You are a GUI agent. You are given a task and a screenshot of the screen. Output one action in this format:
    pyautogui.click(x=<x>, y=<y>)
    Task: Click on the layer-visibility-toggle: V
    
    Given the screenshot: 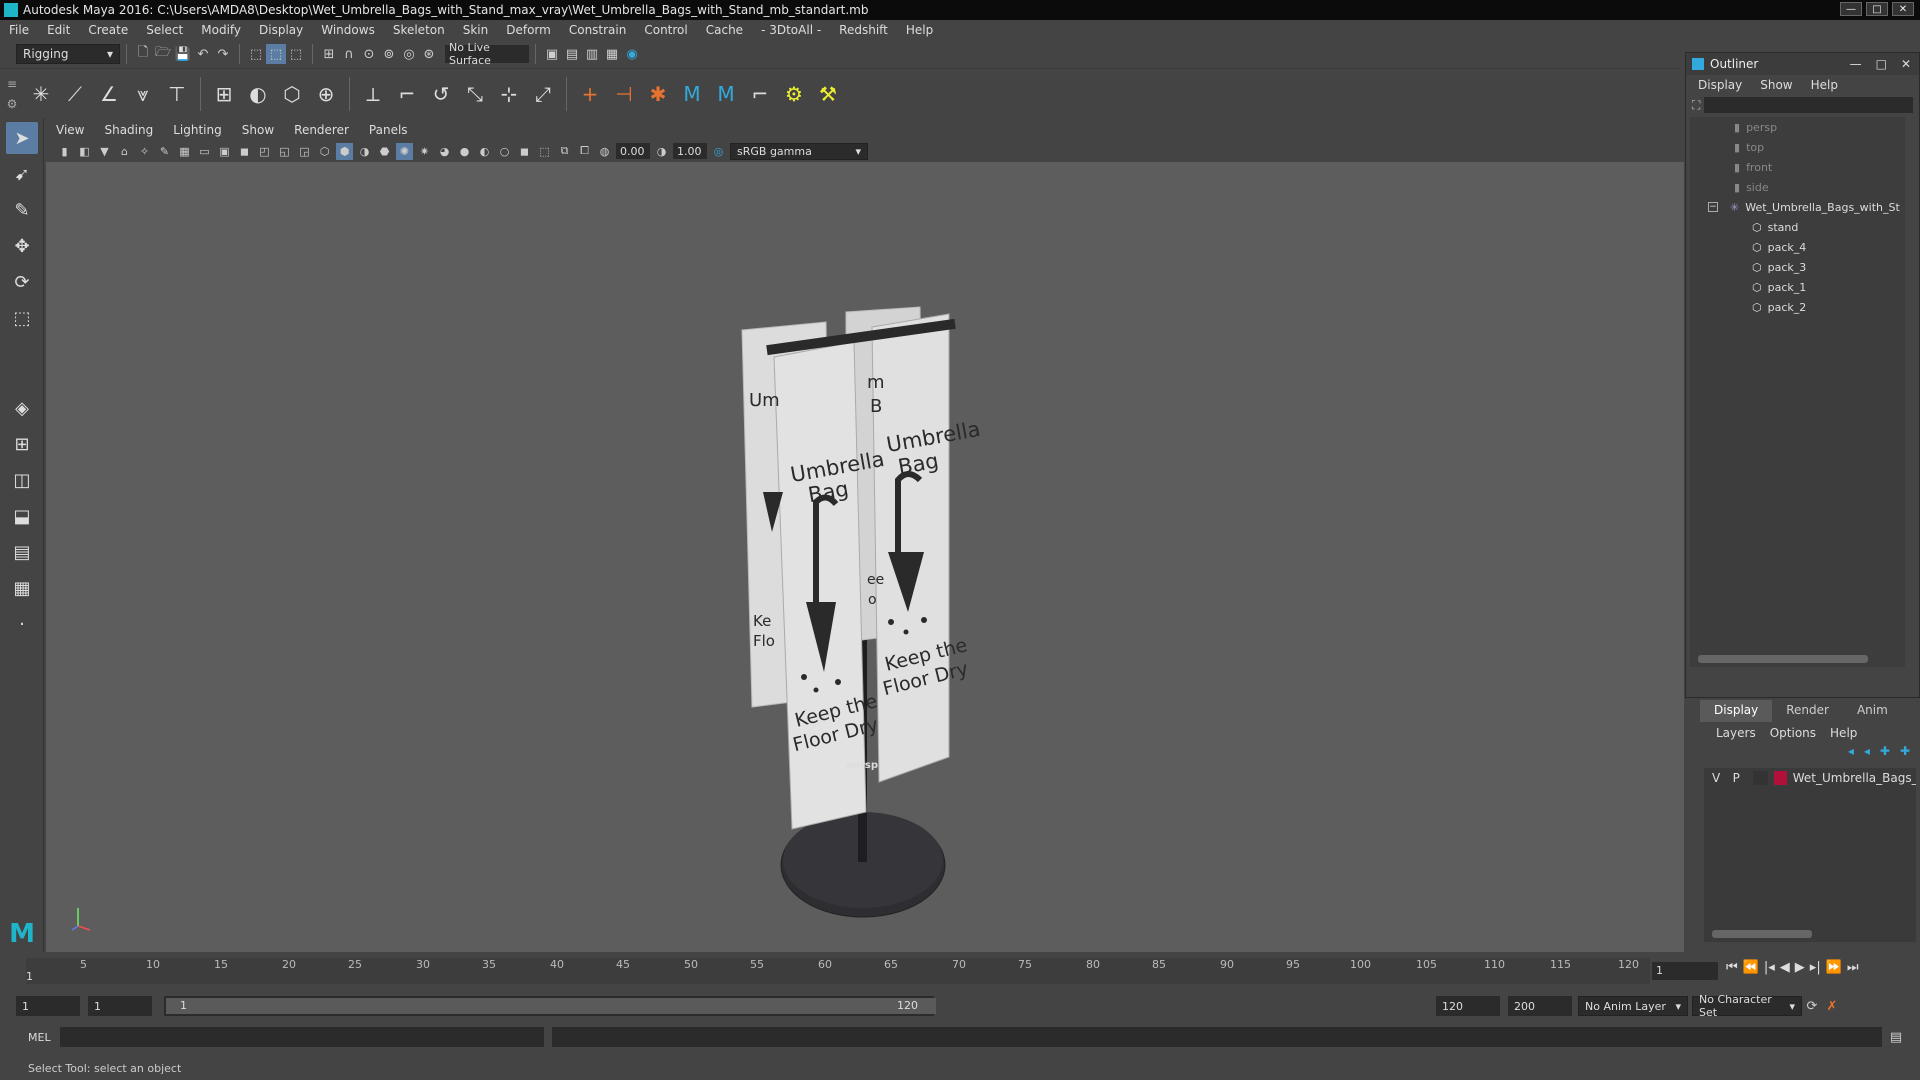 What is the action you would take?
    pyautogui.click(x=1719, y=778)
    